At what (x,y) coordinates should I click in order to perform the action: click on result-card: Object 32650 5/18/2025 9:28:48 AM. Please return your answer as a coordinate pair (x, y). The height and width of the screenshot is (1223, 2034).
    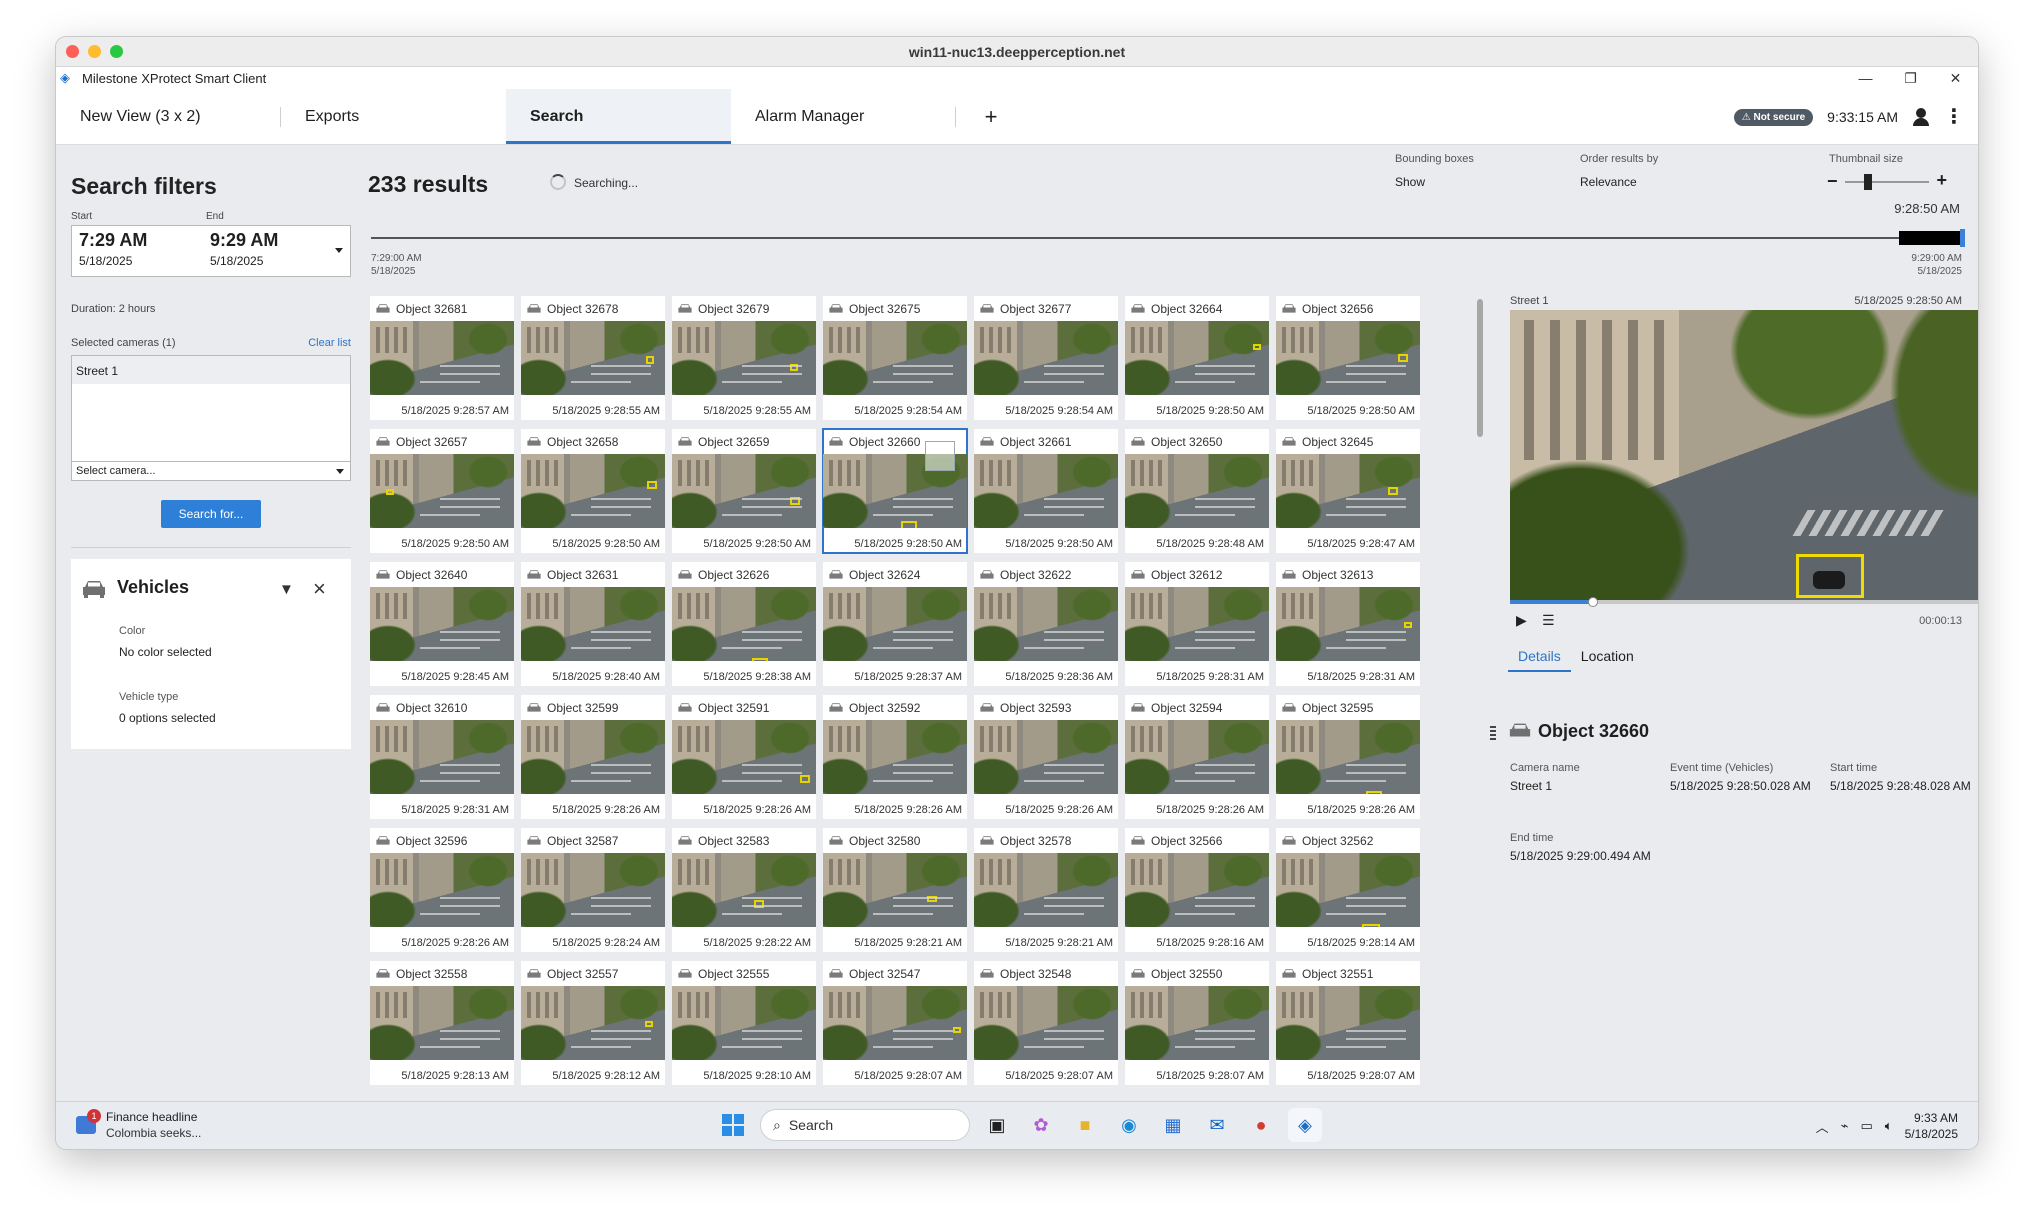
    Looking at the image, I should click on (1197, 491).